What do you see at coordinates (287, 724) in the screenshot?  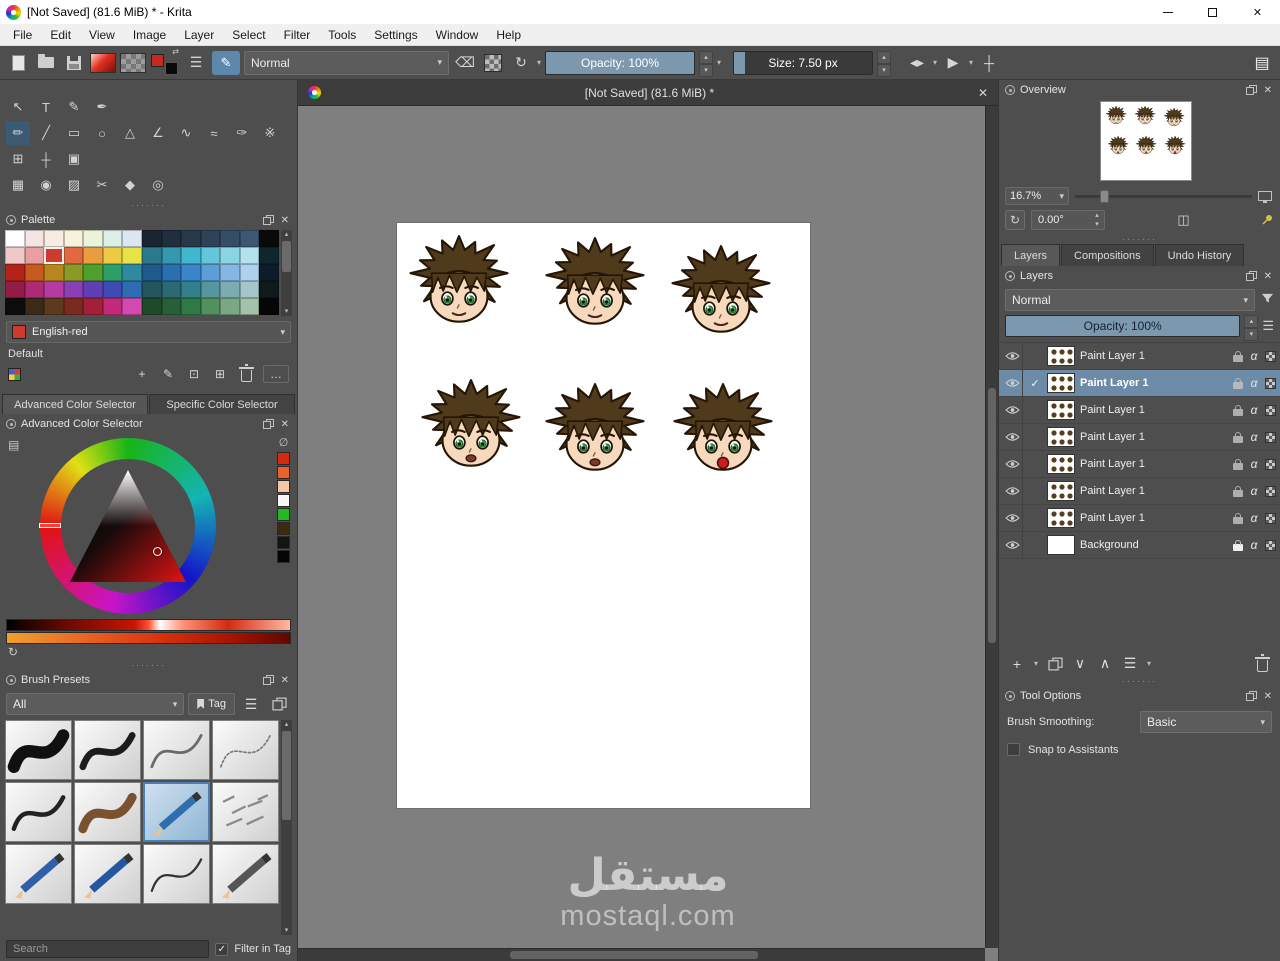 I see `scroll-up-icon: ▴` at bounding box center [287, 724].